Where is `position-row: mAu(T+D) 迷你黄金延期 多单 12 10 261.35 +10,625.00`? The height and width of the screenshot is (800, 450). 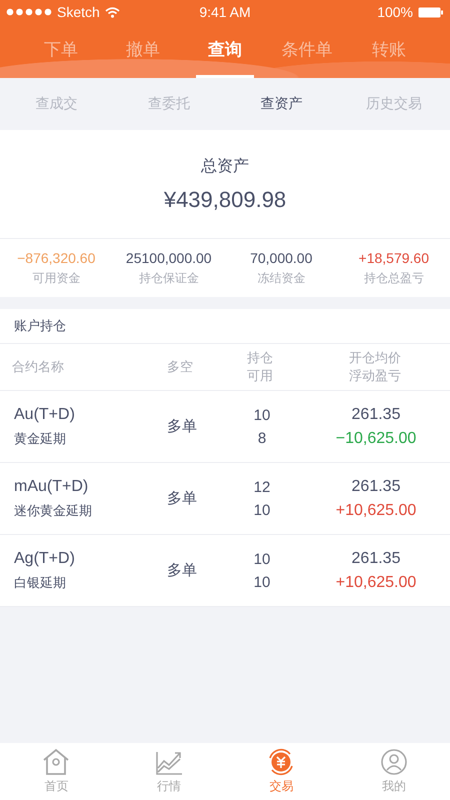
position-row: mAu(T+D) 迷你黄金延期 多单 12 10 261.35 +10,625.00 is located at coordinates (225, 499).